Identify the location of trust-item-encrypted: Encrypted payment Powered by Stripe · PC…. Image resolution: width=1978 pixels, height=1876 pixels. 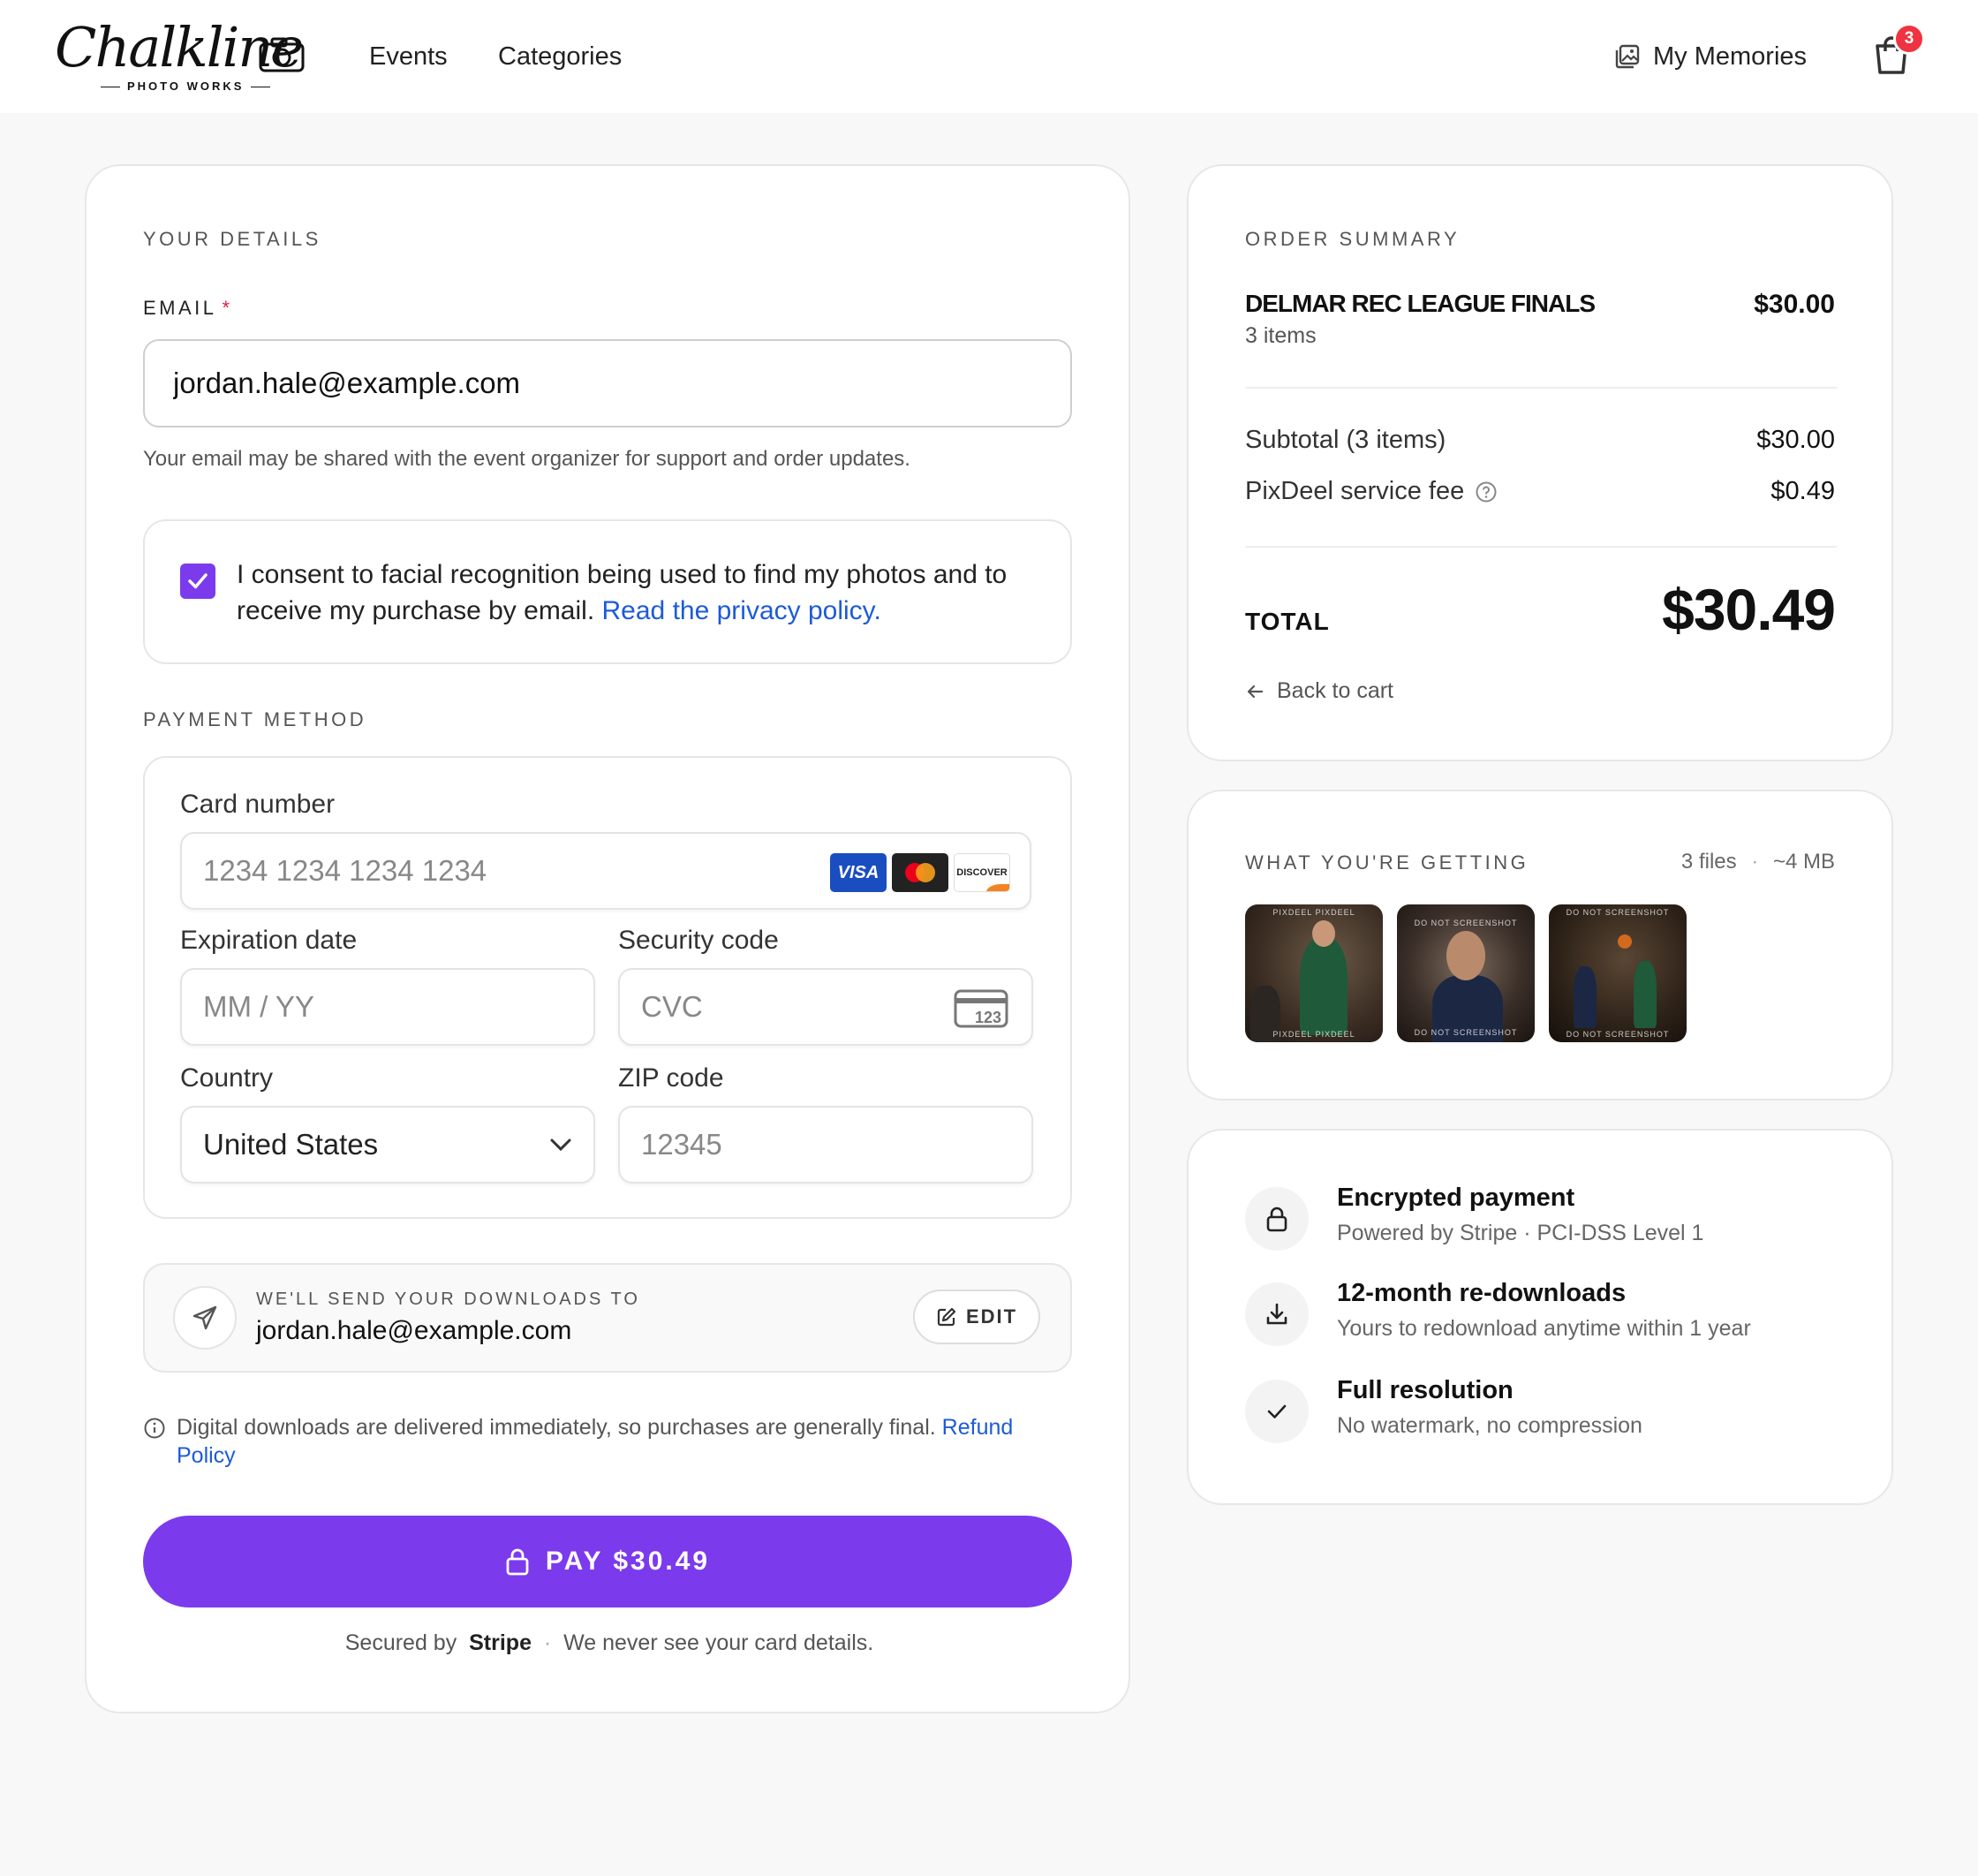
(1545, 1221).